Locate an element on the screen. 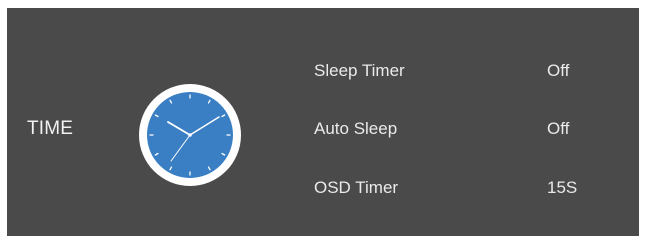 The image size is (646, 241). clock-icon is located at coordinates (190, 135).